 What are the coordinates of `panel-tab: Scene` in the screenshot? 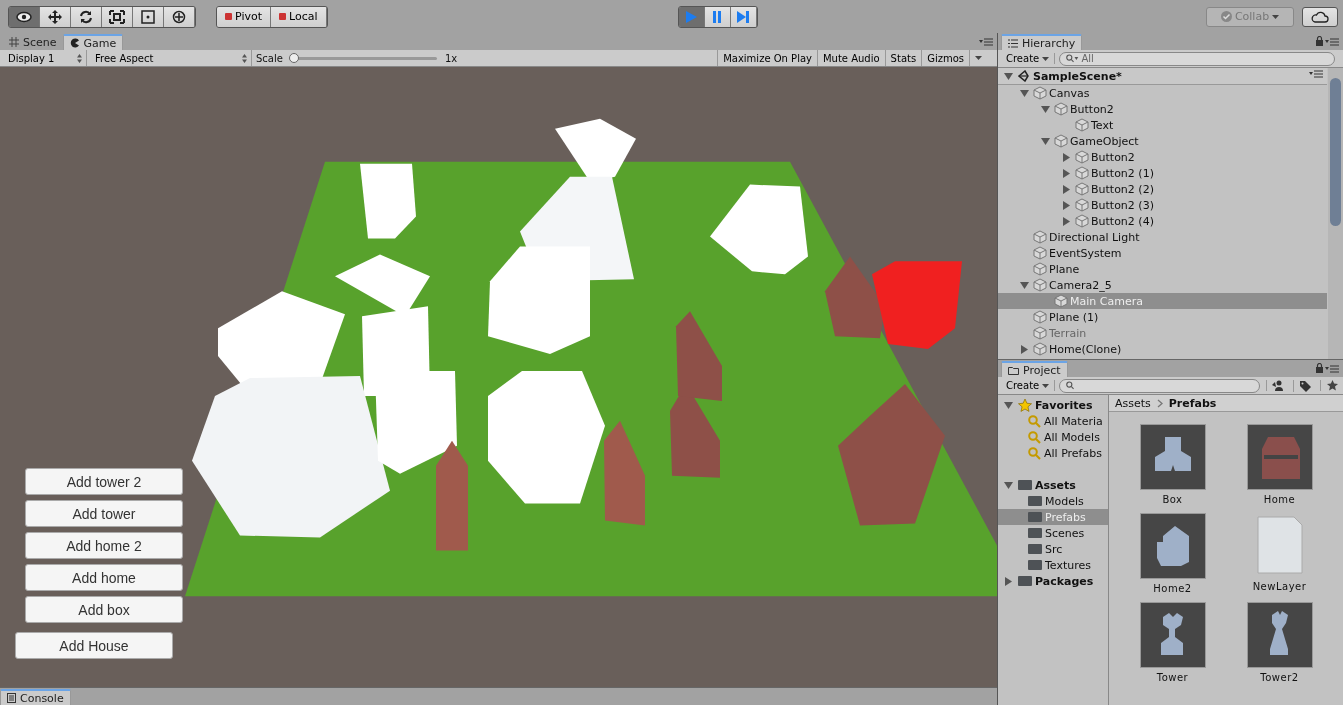 It's located at (33, 42).